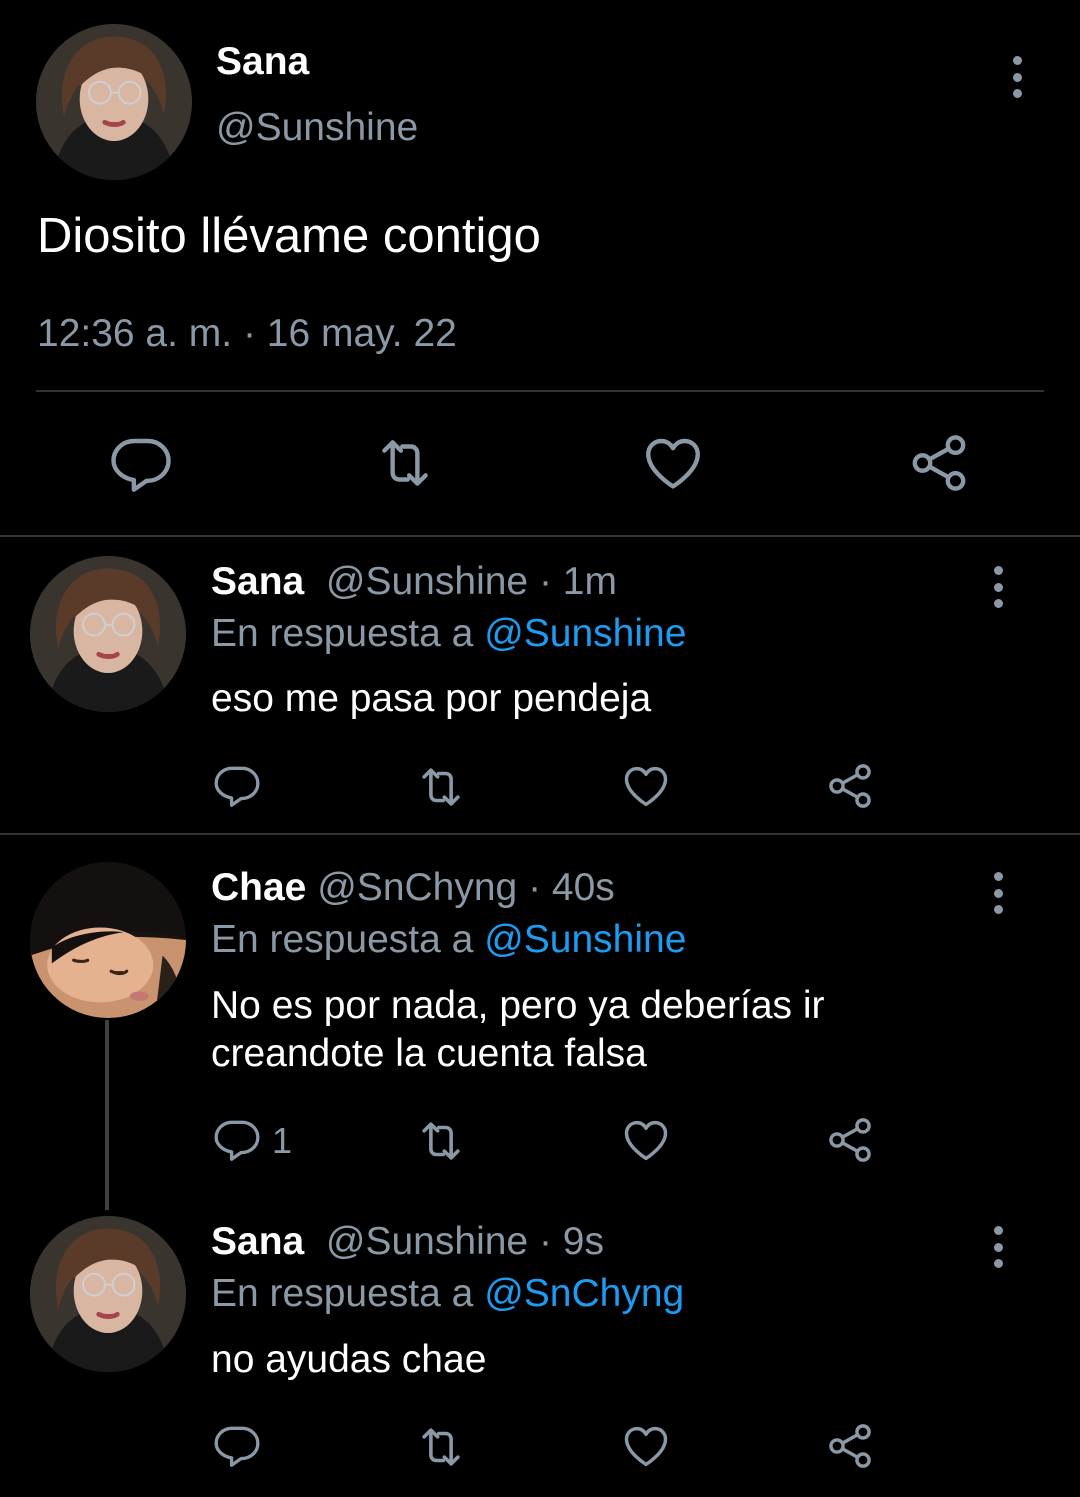 The image size is (1080, 1497). Describe the element at coordinates (237, 1445) in the screenshot. I see `reply-3-reply-icon` at that location.